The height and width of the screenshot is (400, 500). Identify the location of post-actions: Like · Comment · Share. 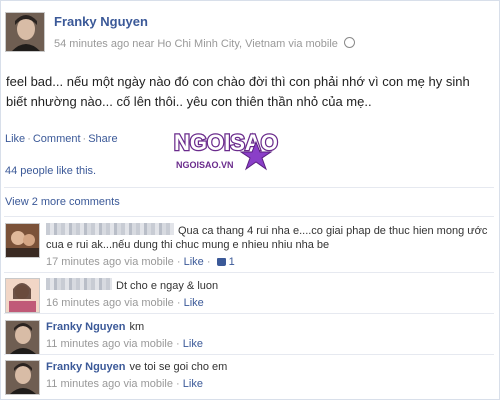
(61, 139).